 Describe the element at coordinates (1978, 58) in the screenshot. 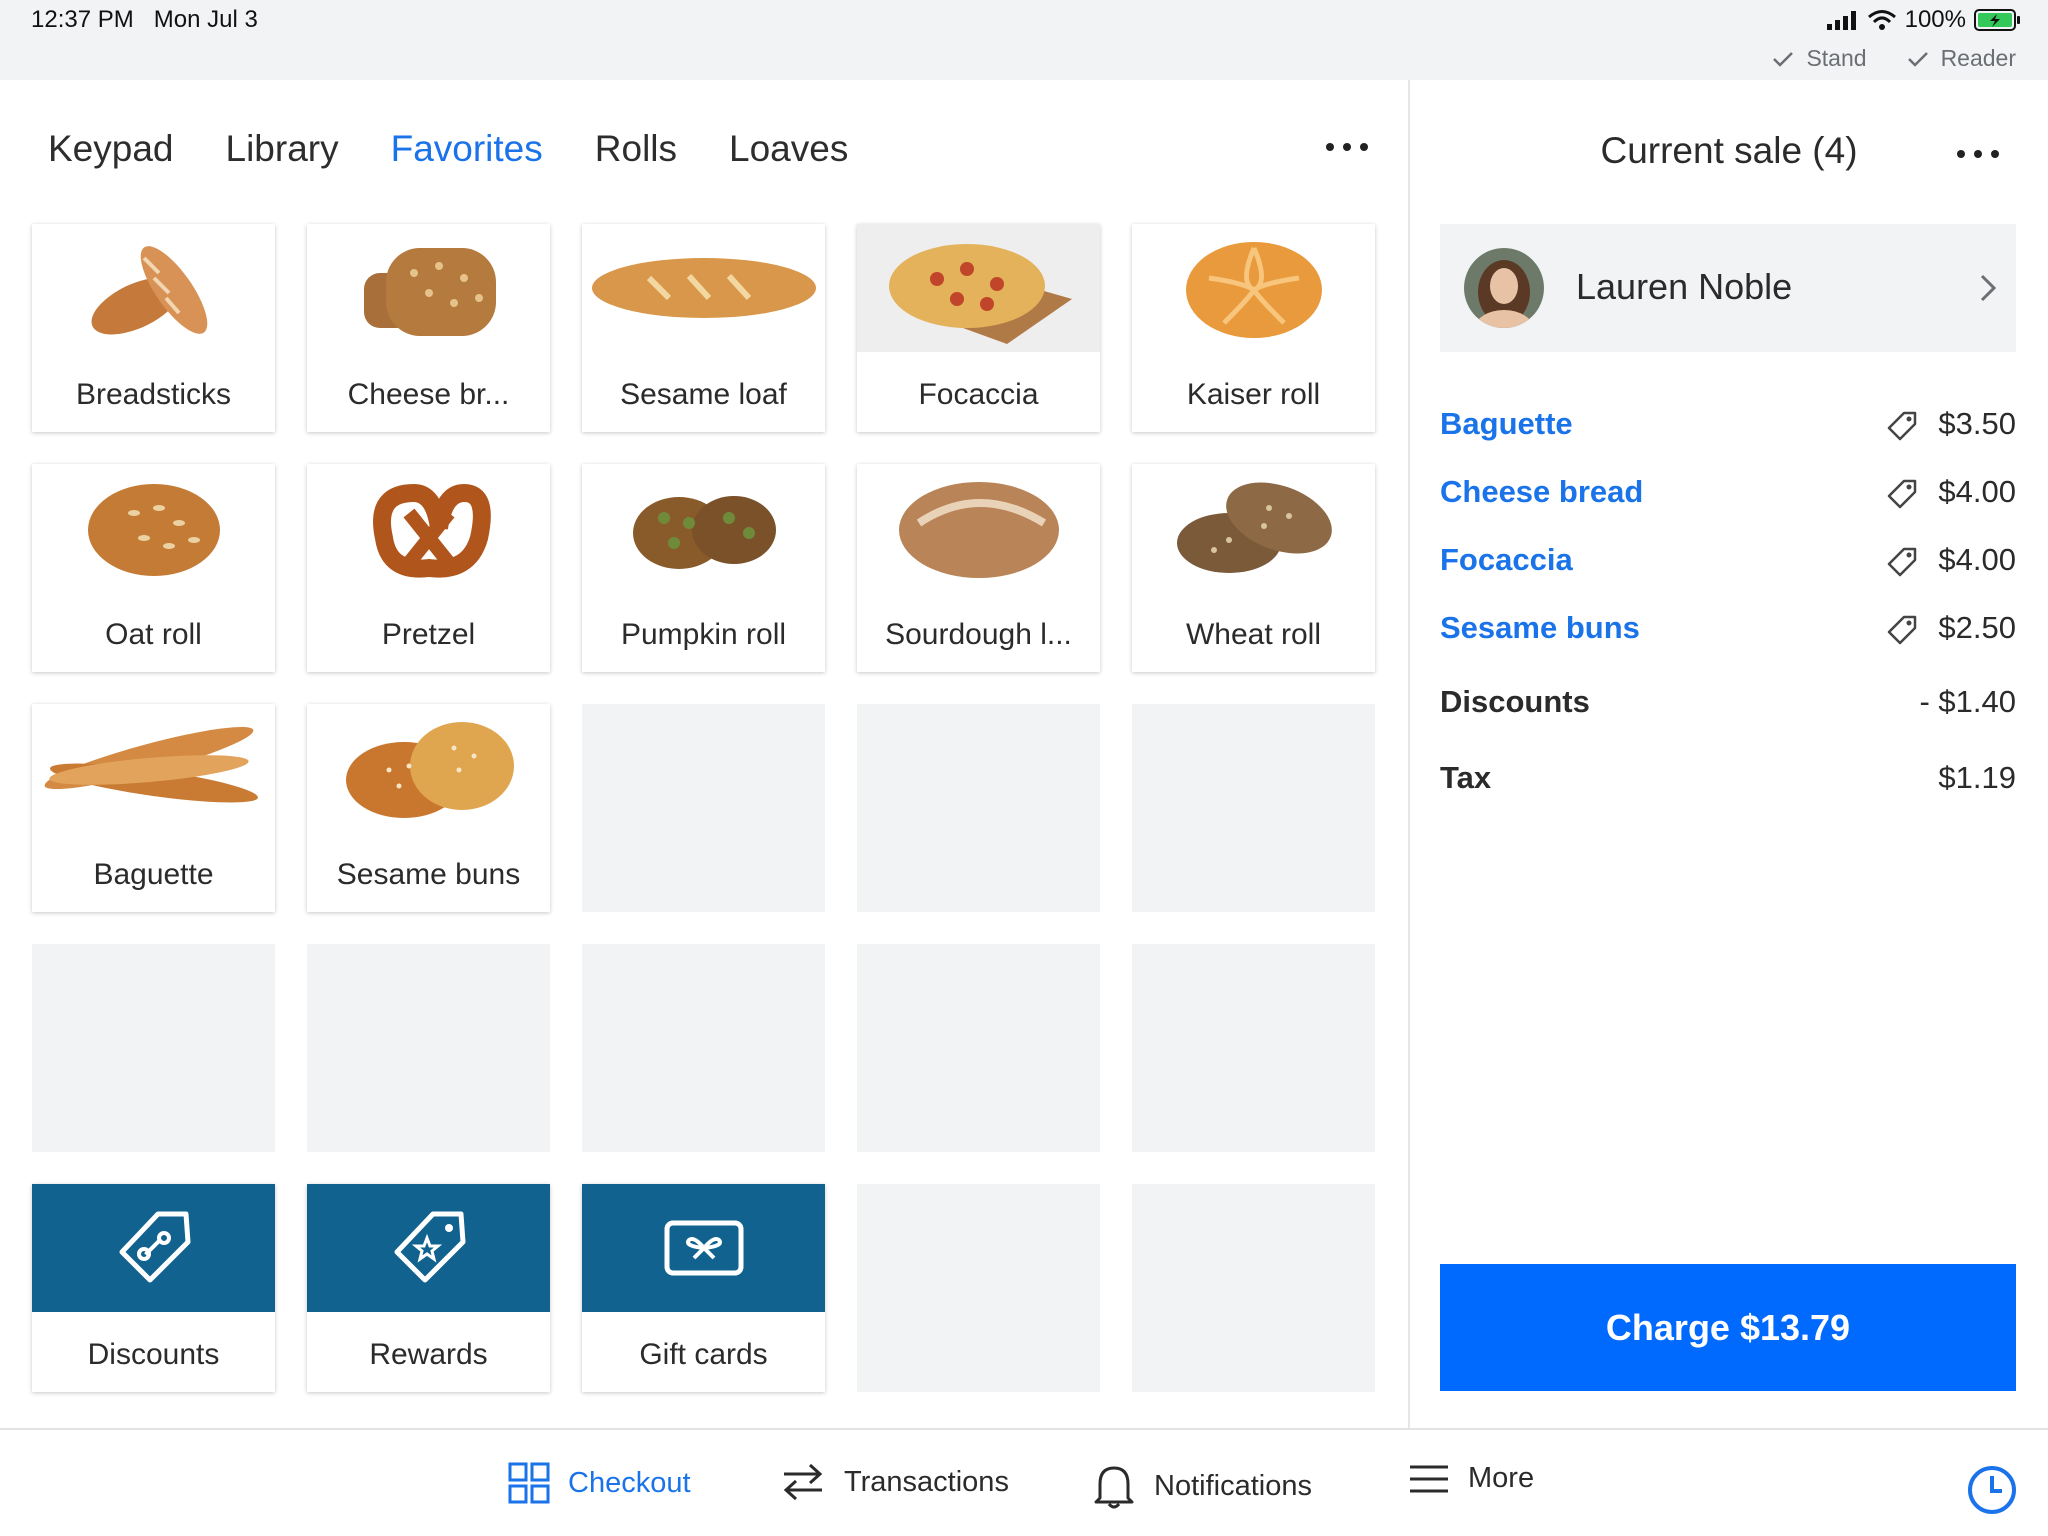

I see `reader-label: Reader` at that location.